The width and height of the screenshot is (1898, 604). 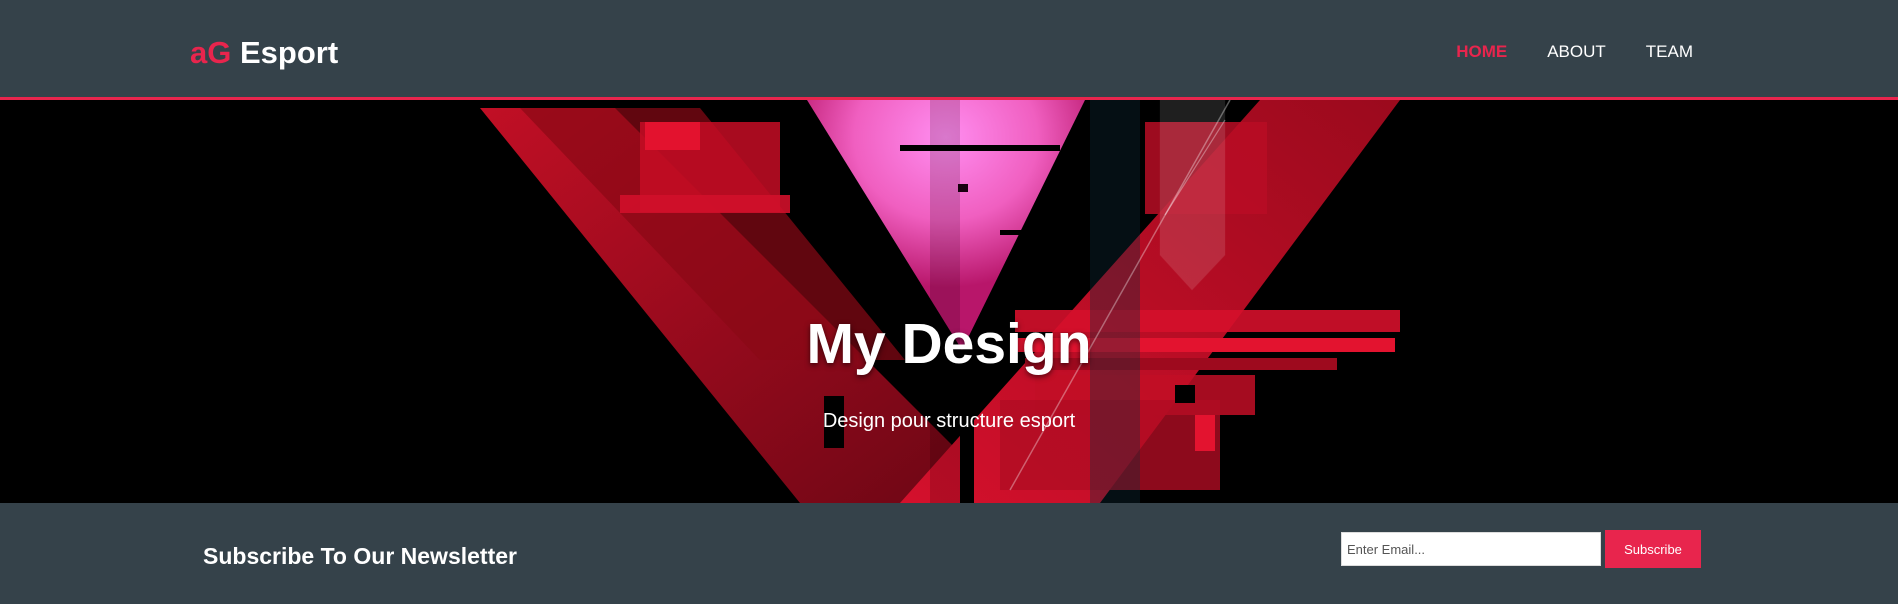 What do you see at coordinates (360, 556) in the screenshot?
I see `newsletter-title: Subscribe To Our Newsletter` at bounding box center [360, 556].